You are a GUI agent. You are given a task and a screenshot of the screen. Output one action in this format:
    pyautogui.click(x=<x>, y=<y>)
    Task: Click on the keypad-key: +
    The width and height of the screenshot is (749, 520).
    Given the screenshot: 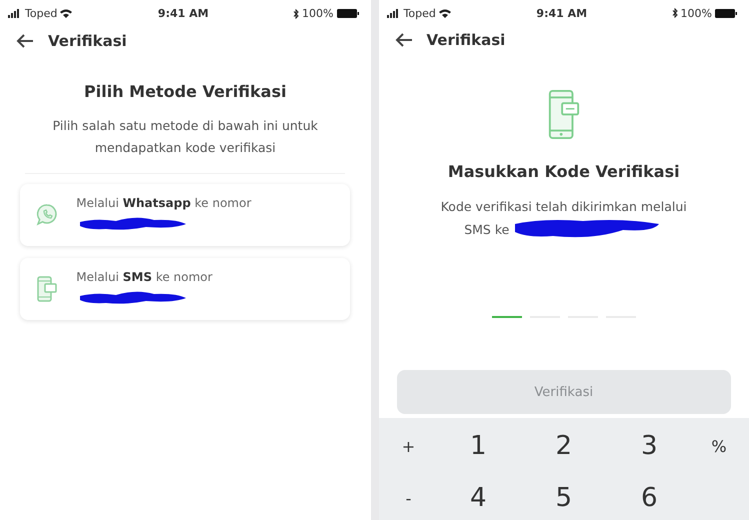 What is the action you would take?
    pyautogui.click(x=408, y=446)
    